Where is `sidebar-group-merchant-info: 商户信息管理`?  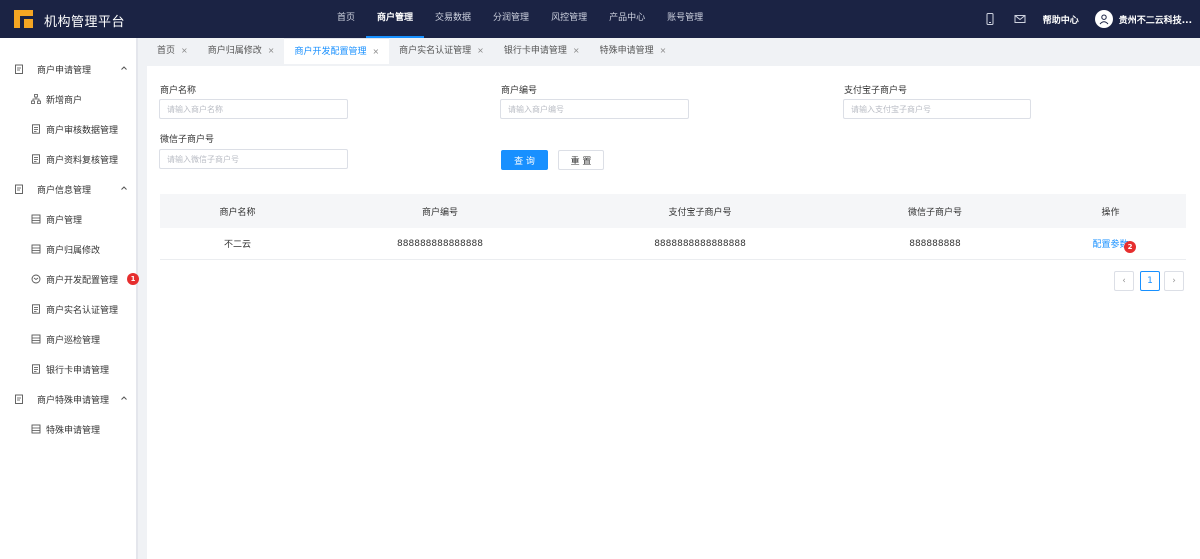 sidebar-group-merchant-info: 商户信息管理 is located at coordinates (68, 189).